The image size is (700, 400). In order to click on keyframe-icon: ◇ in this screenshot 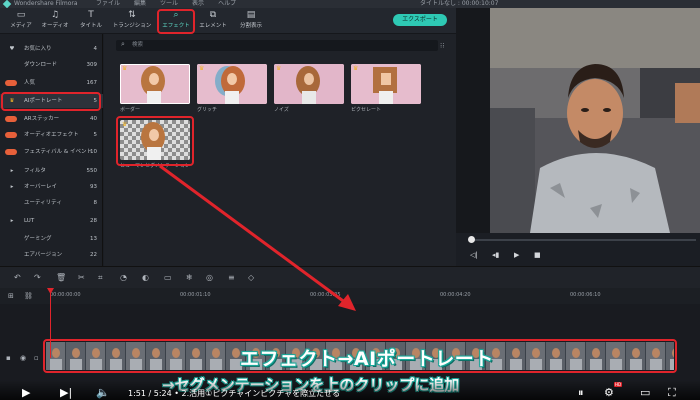, I will do `click(251, 277)`.